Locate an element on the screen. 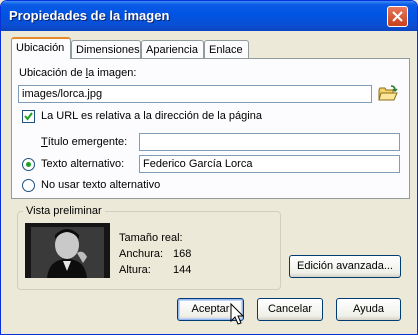  open-folder-icon is located at coordinates (388, 93).